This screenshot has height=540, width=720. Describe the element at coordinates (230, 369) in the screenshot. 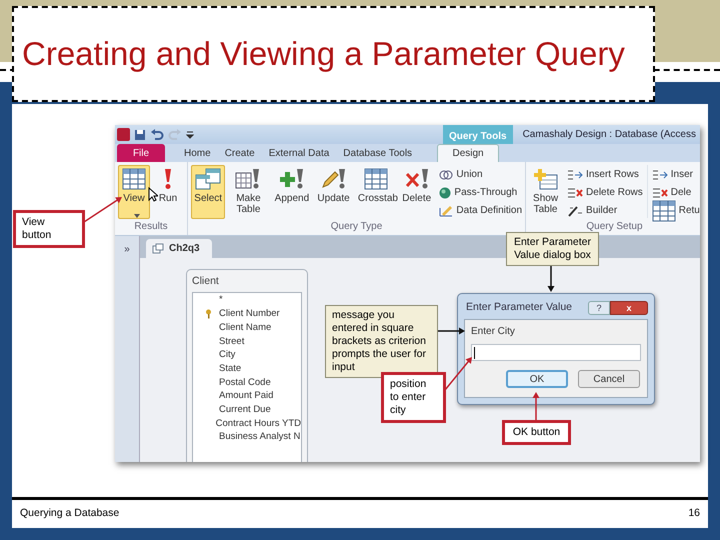

I see `field-name: State` at that location.